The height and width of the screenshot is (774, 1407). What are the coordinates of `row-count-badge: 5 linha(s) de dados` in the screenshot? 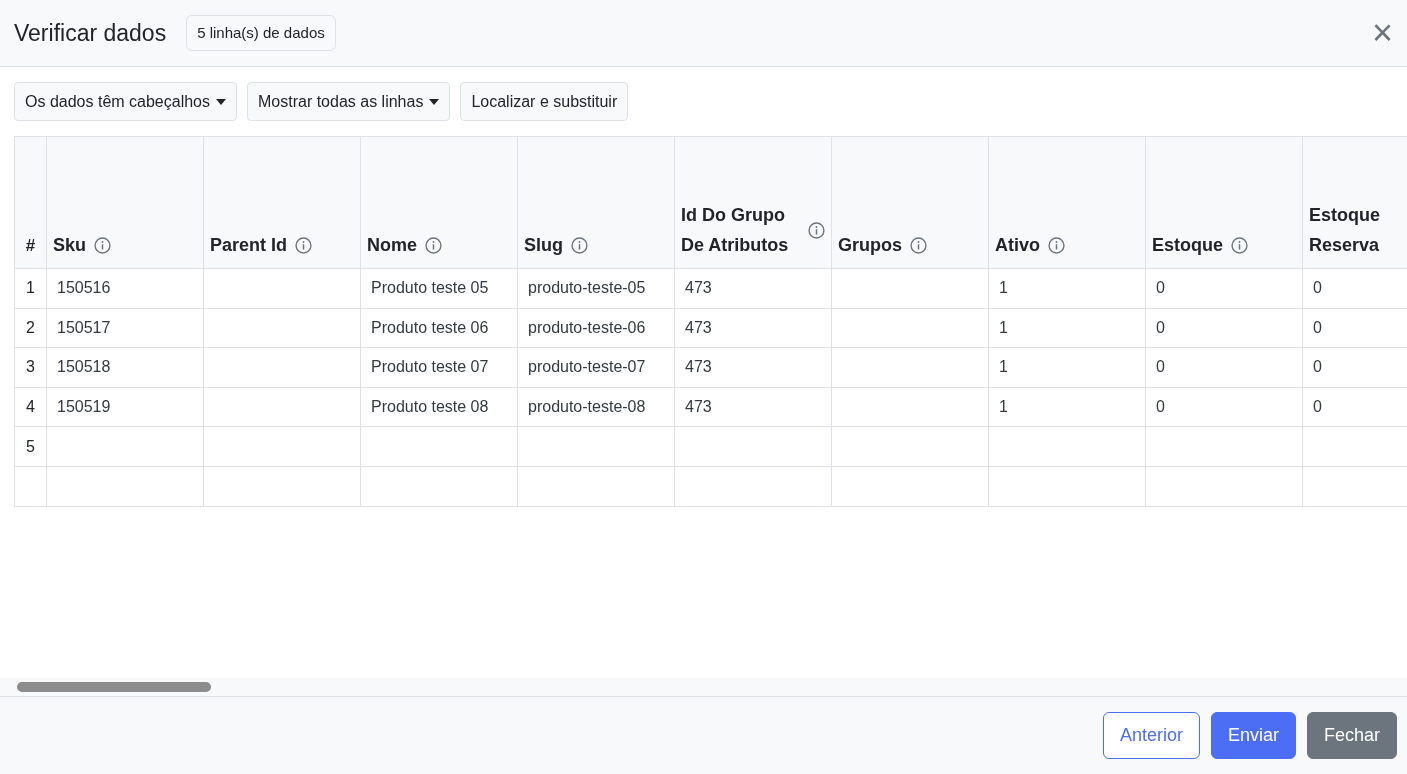 It's located at (261, 33).